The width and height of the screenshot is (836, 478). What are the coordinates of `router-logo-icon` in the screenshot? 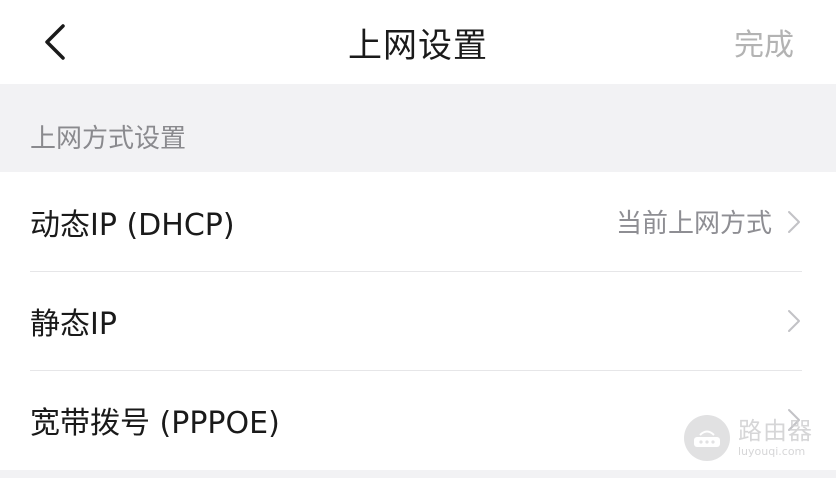 It's located at (707, 438).